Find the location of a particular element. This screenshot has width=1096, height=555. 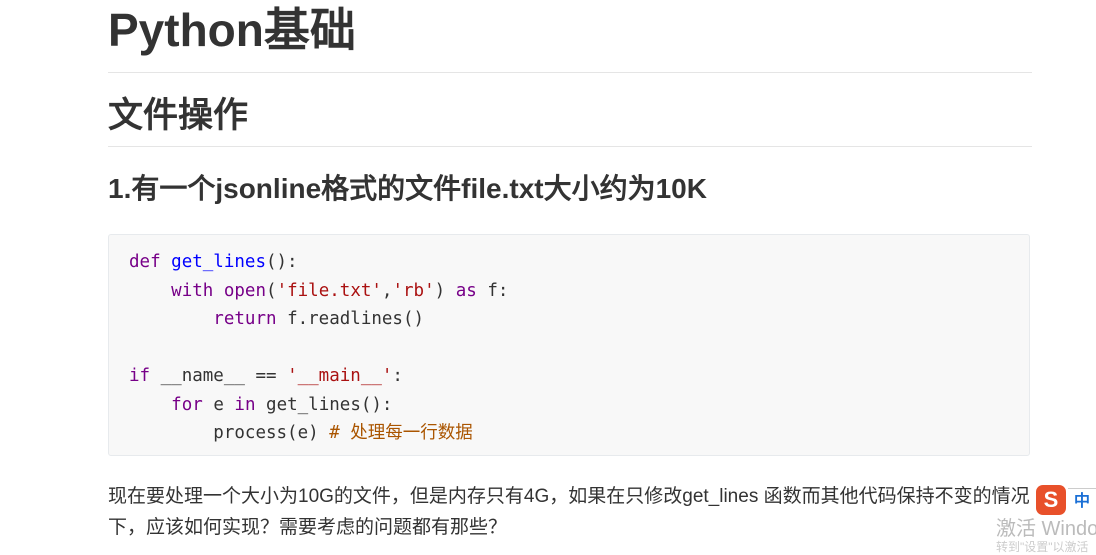

code-text: , is located at coordinates (387, 290).